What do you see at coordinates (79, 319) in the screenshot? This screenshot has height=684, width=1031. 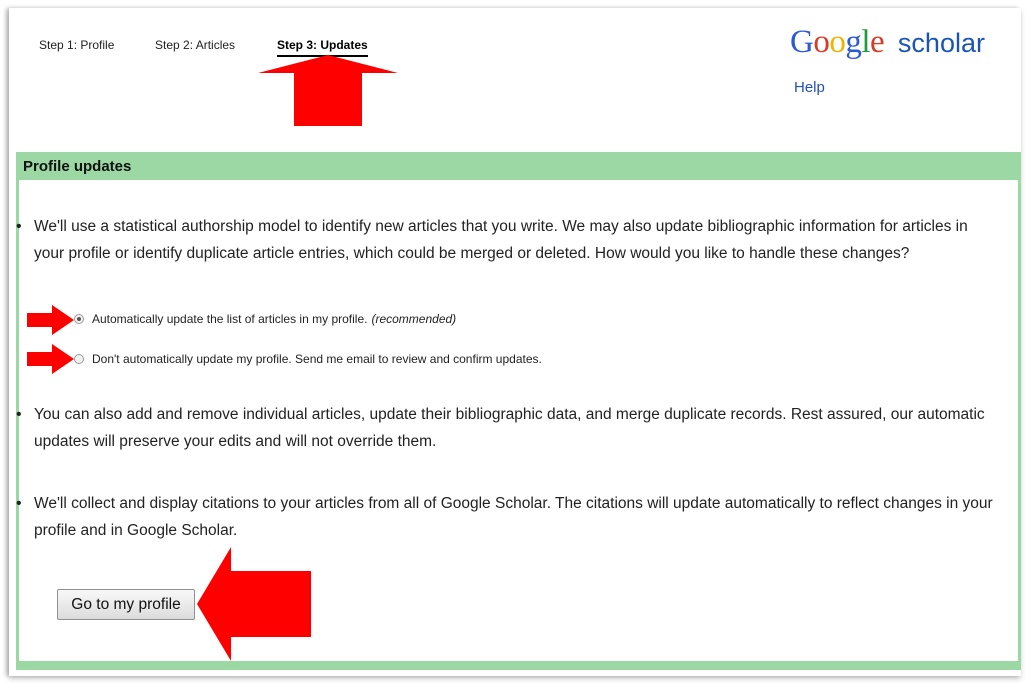 I see `radio-auto-update` at bounding box center [79, 319].